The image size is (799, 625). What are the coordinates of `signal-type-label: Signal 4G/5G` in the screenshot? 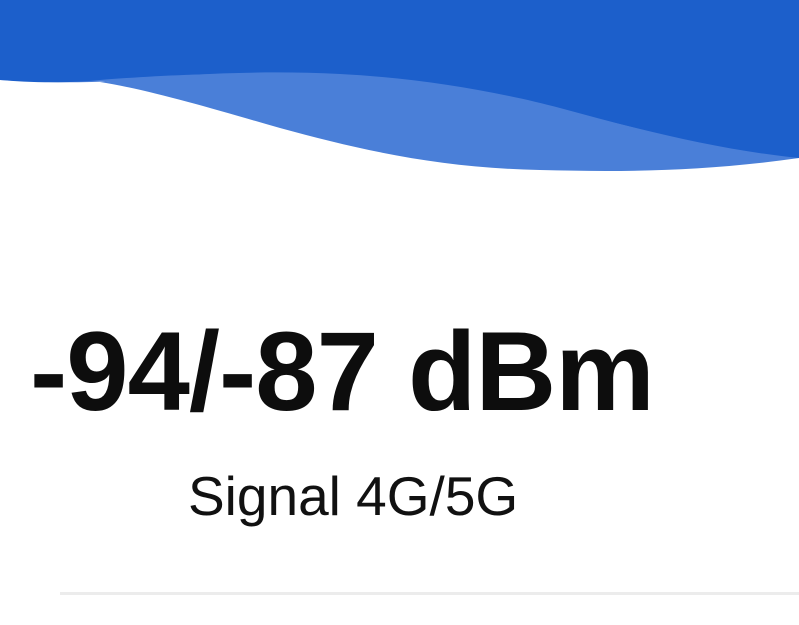 It's located at (353, 496).